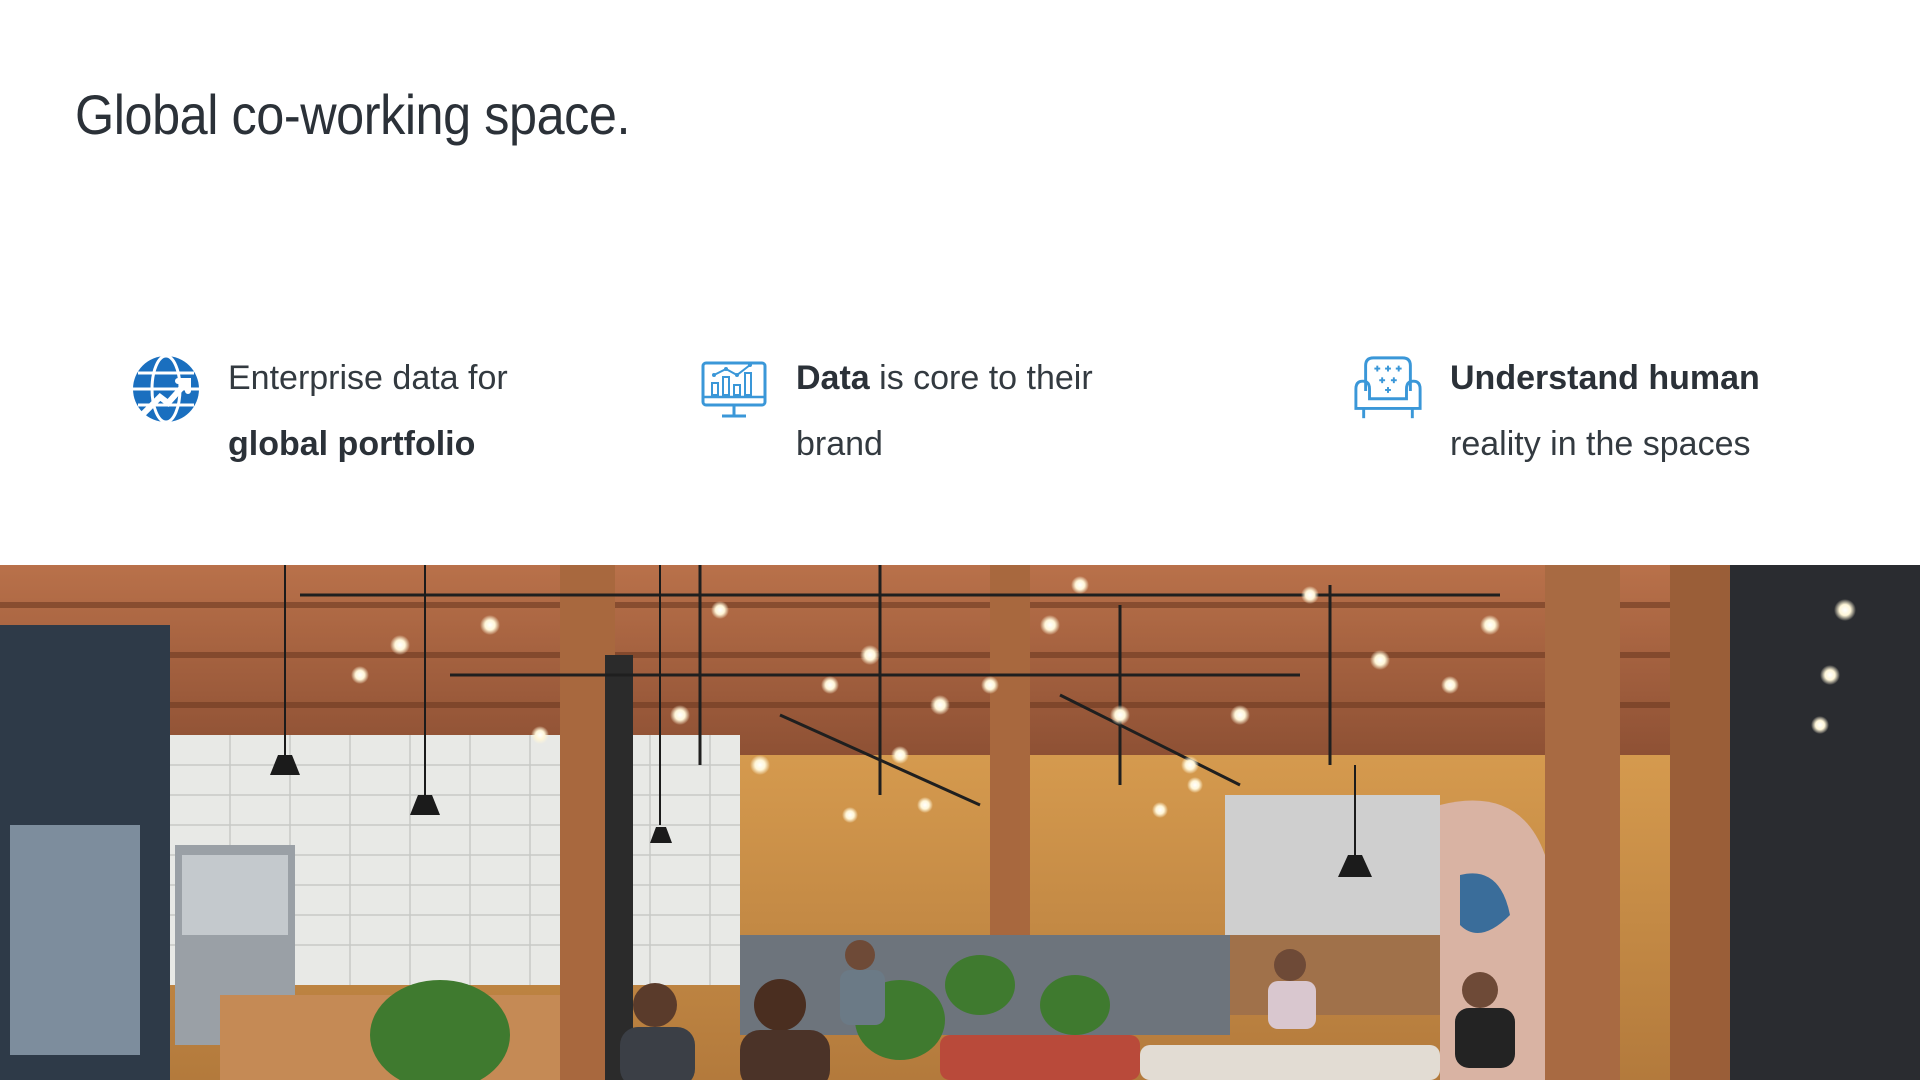  What do you see at coordinates (166, 389) in the screenshot?
I see `globe-chart-icon` at bounding box center [166, 389].